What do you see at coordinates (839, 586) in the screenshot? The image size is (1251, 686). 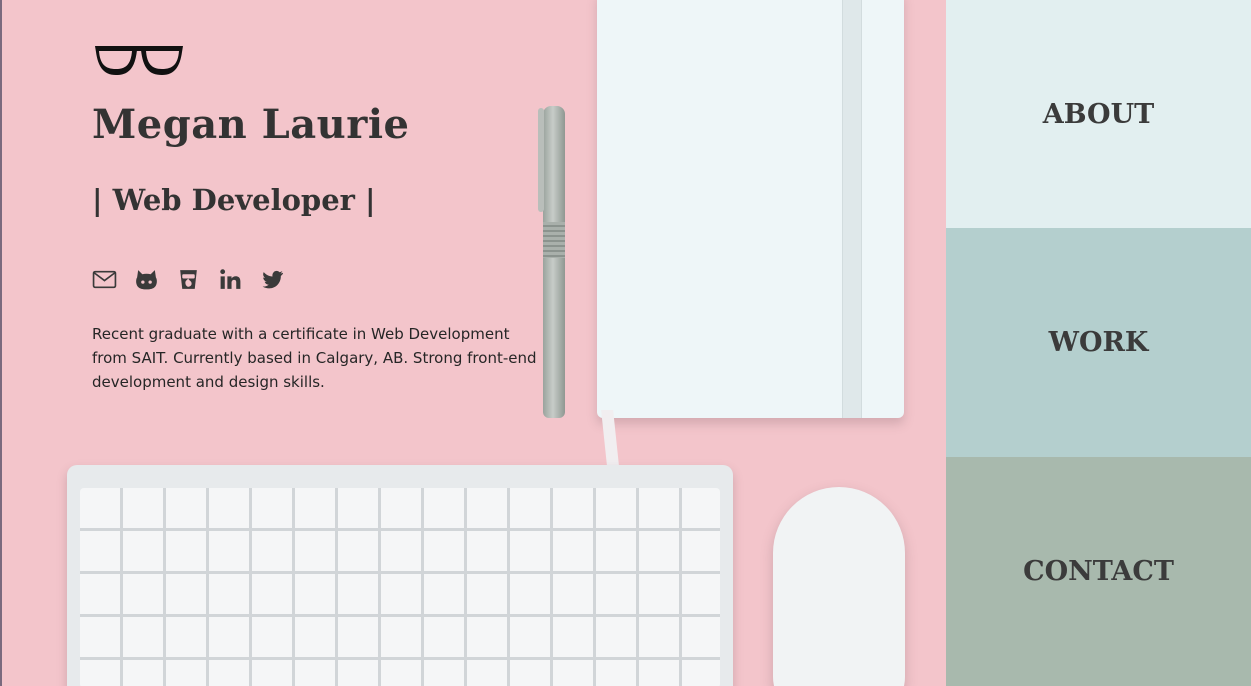 I see `mouse-image` at bounding box center [839, 586].